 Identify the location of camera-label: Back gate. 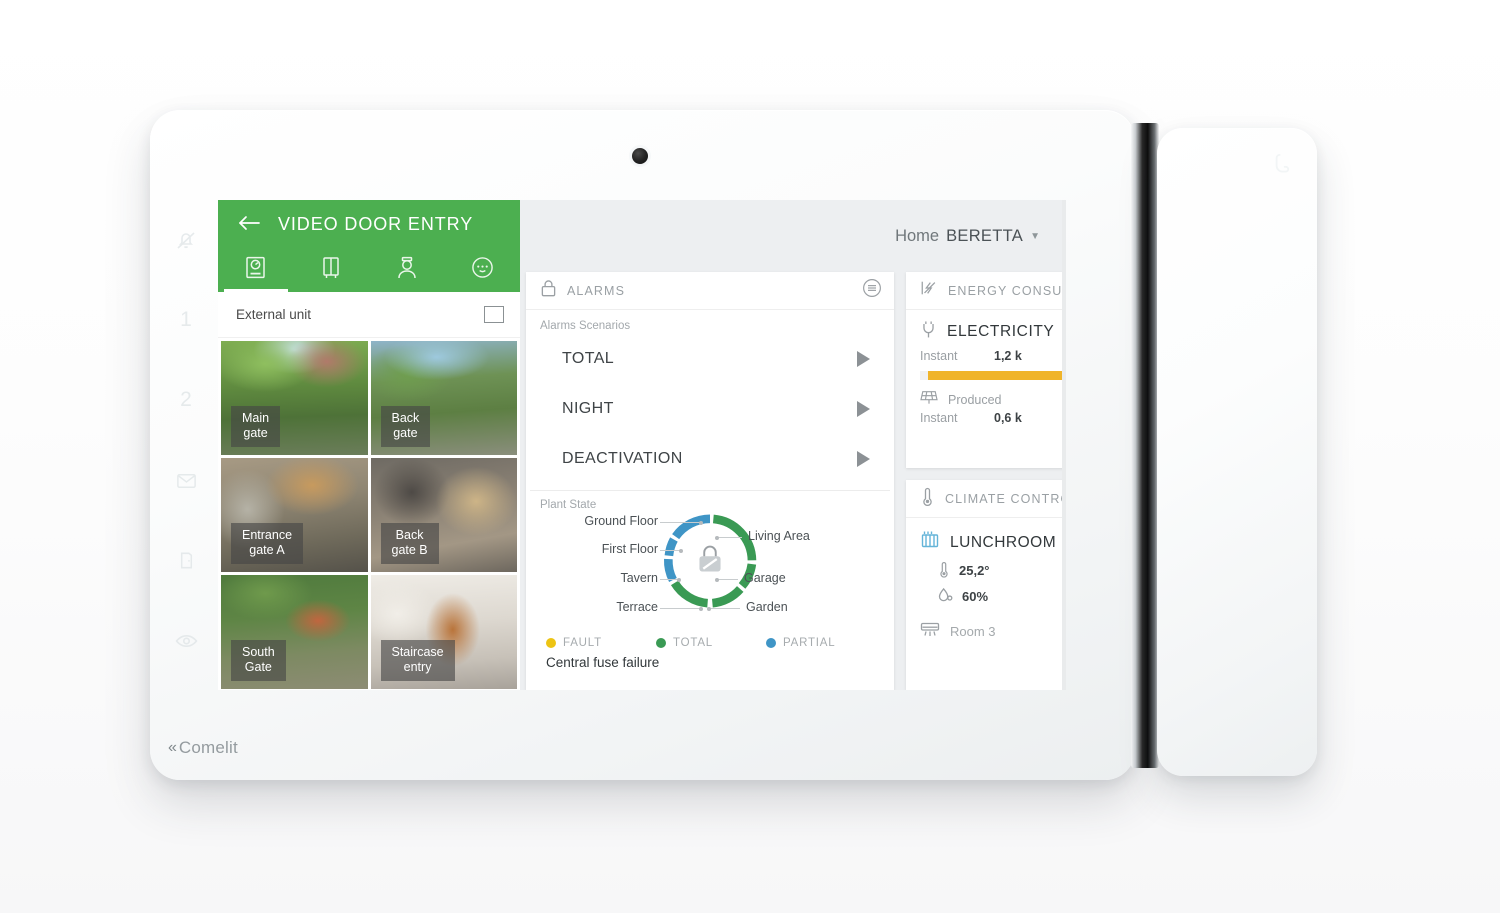
(405, 426).